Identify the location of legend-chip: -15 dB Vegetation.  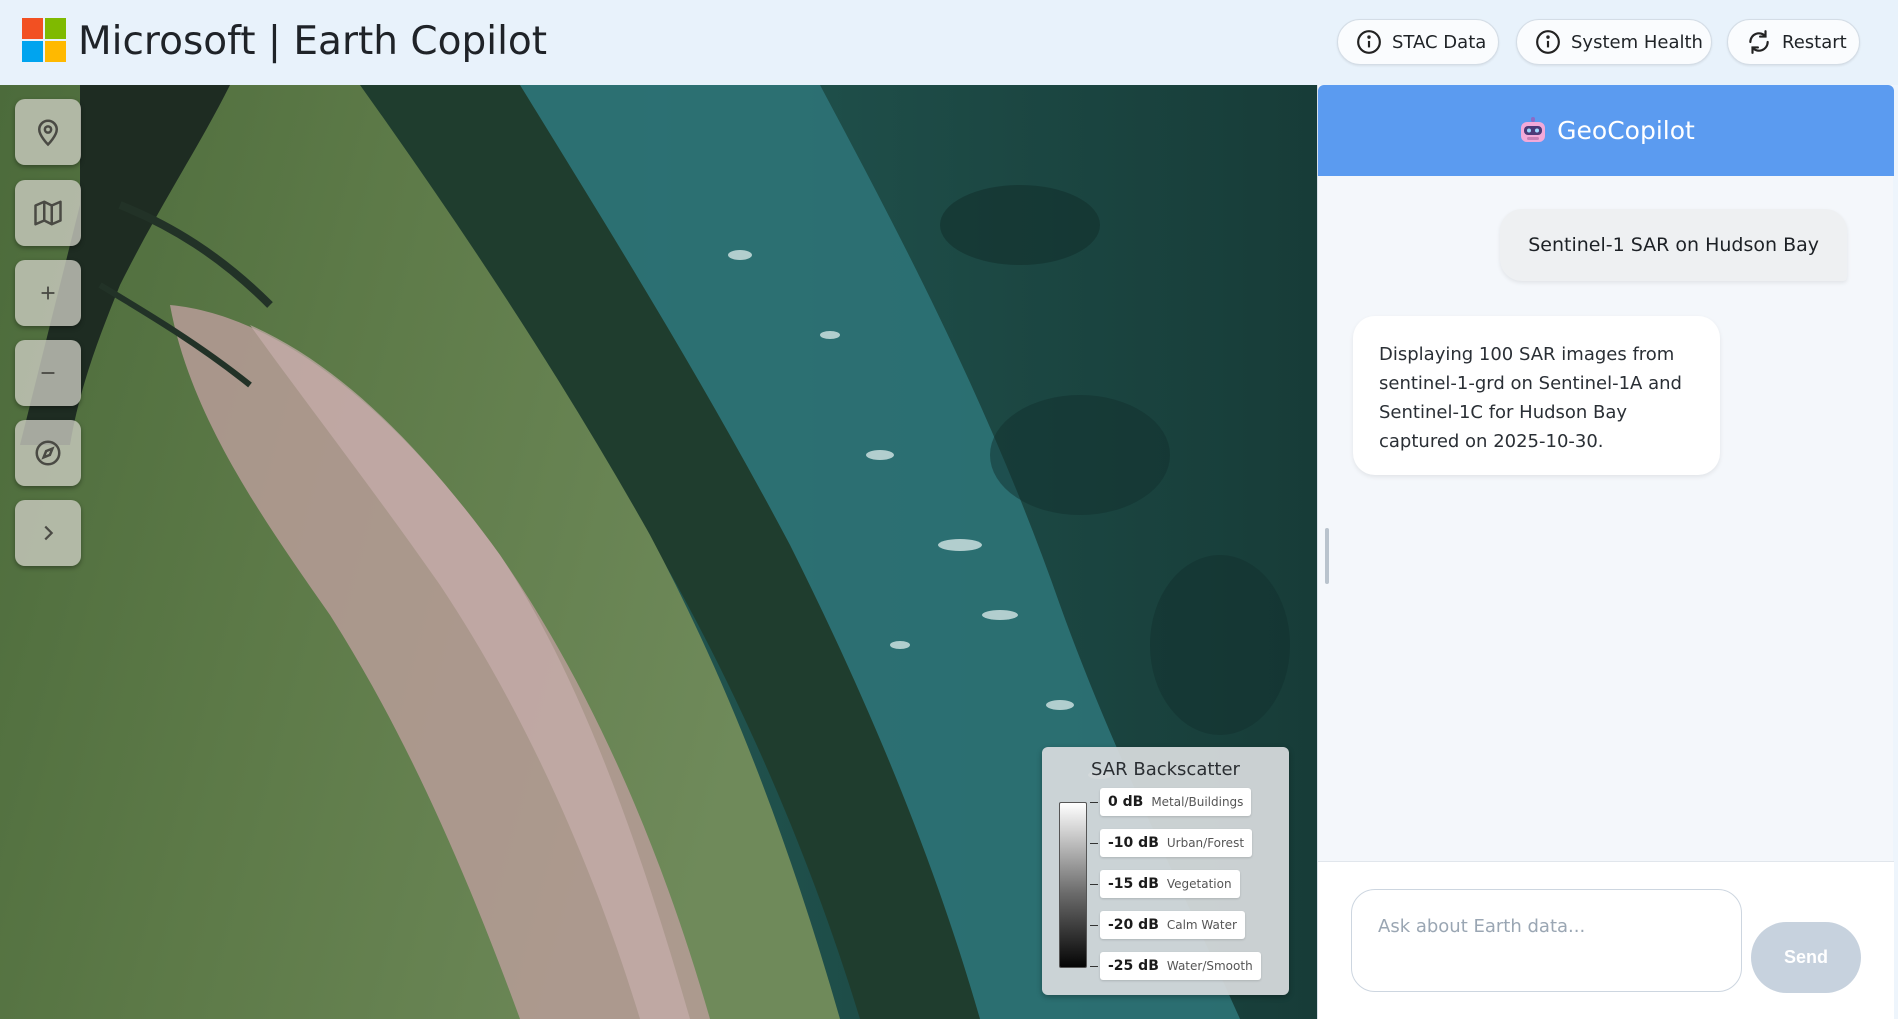
(1170, 884).